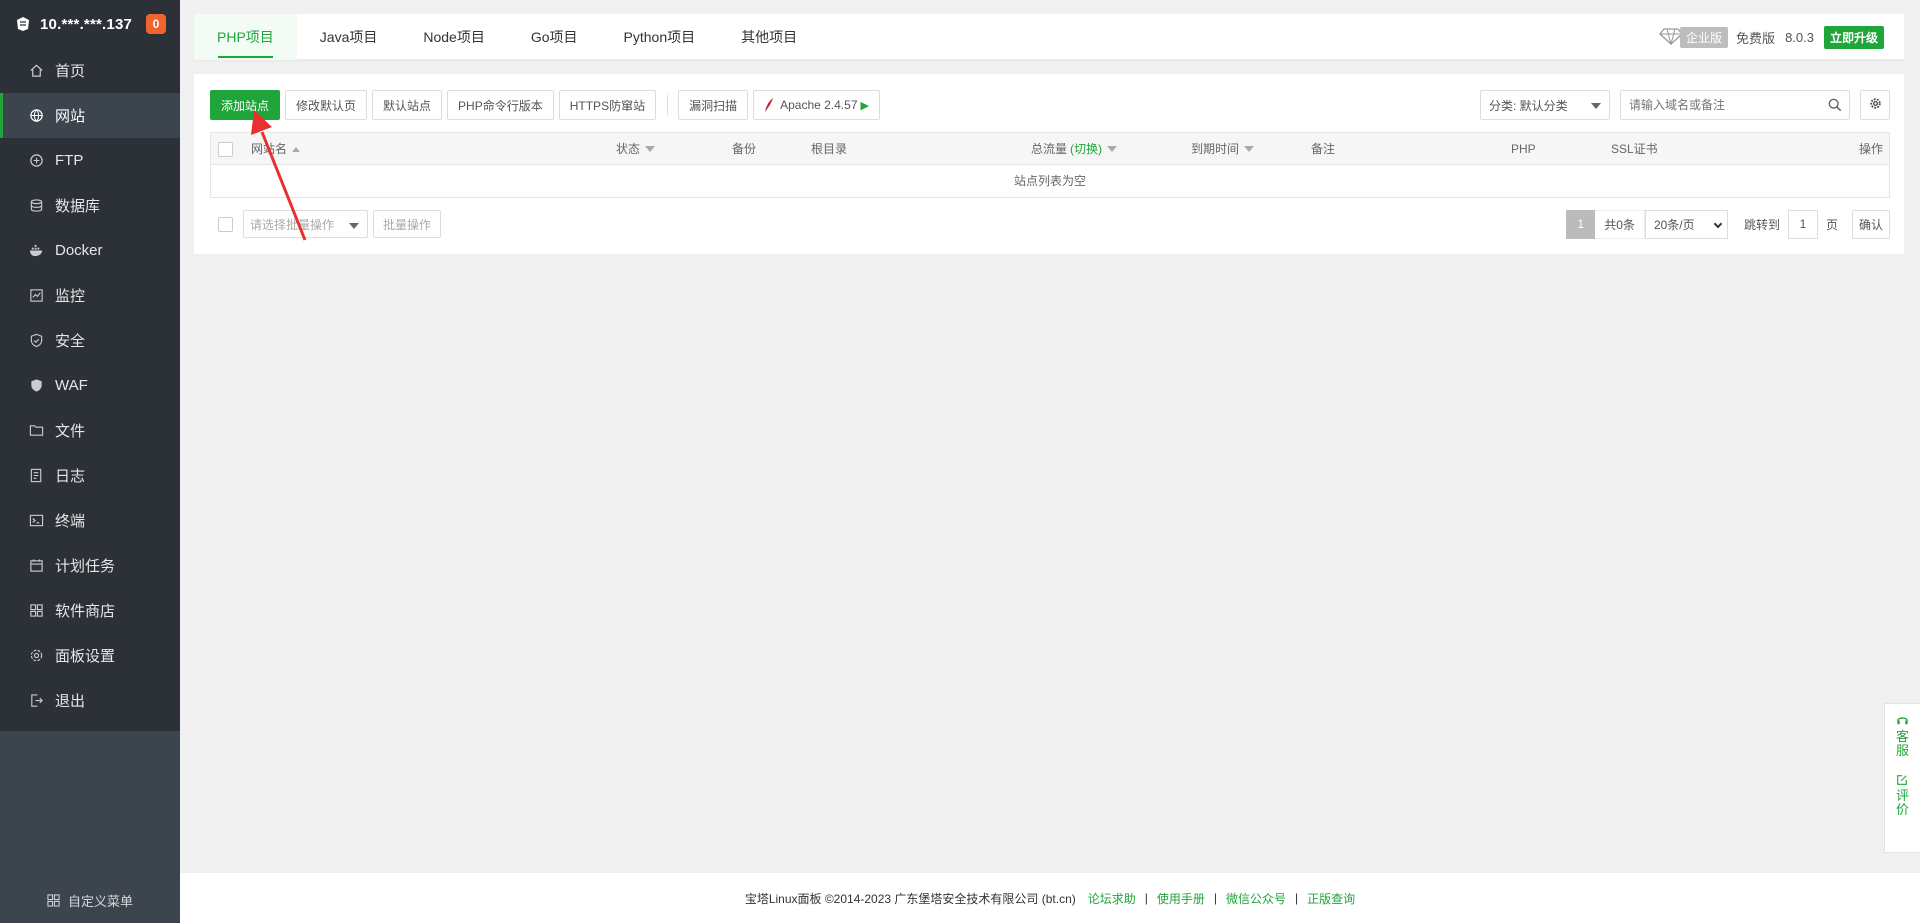 This screenshot has height=923, width=1920. I want to click on custom-menu-button: 自定义菜单, so click(90, 900).